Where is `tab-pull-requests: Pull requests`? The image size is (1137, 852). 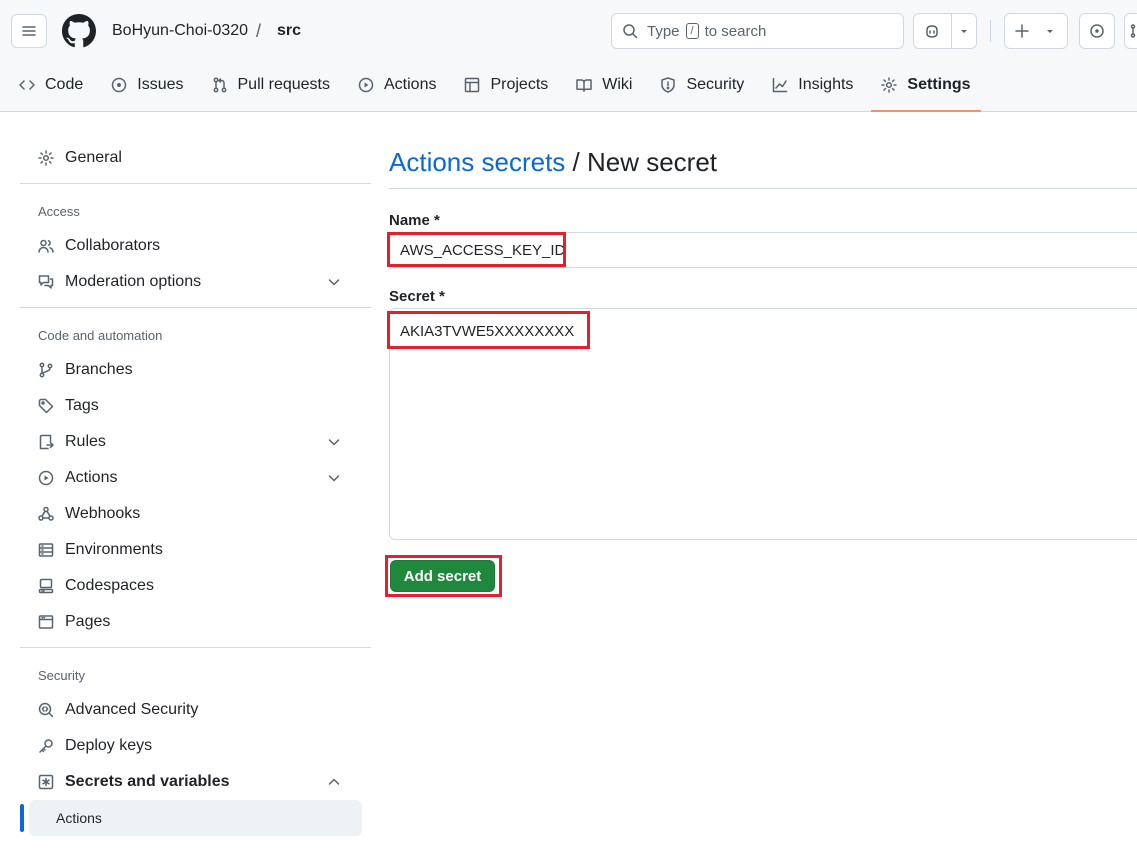 tab-pull-requests: Pull requests is located at coordinates (271, 85).